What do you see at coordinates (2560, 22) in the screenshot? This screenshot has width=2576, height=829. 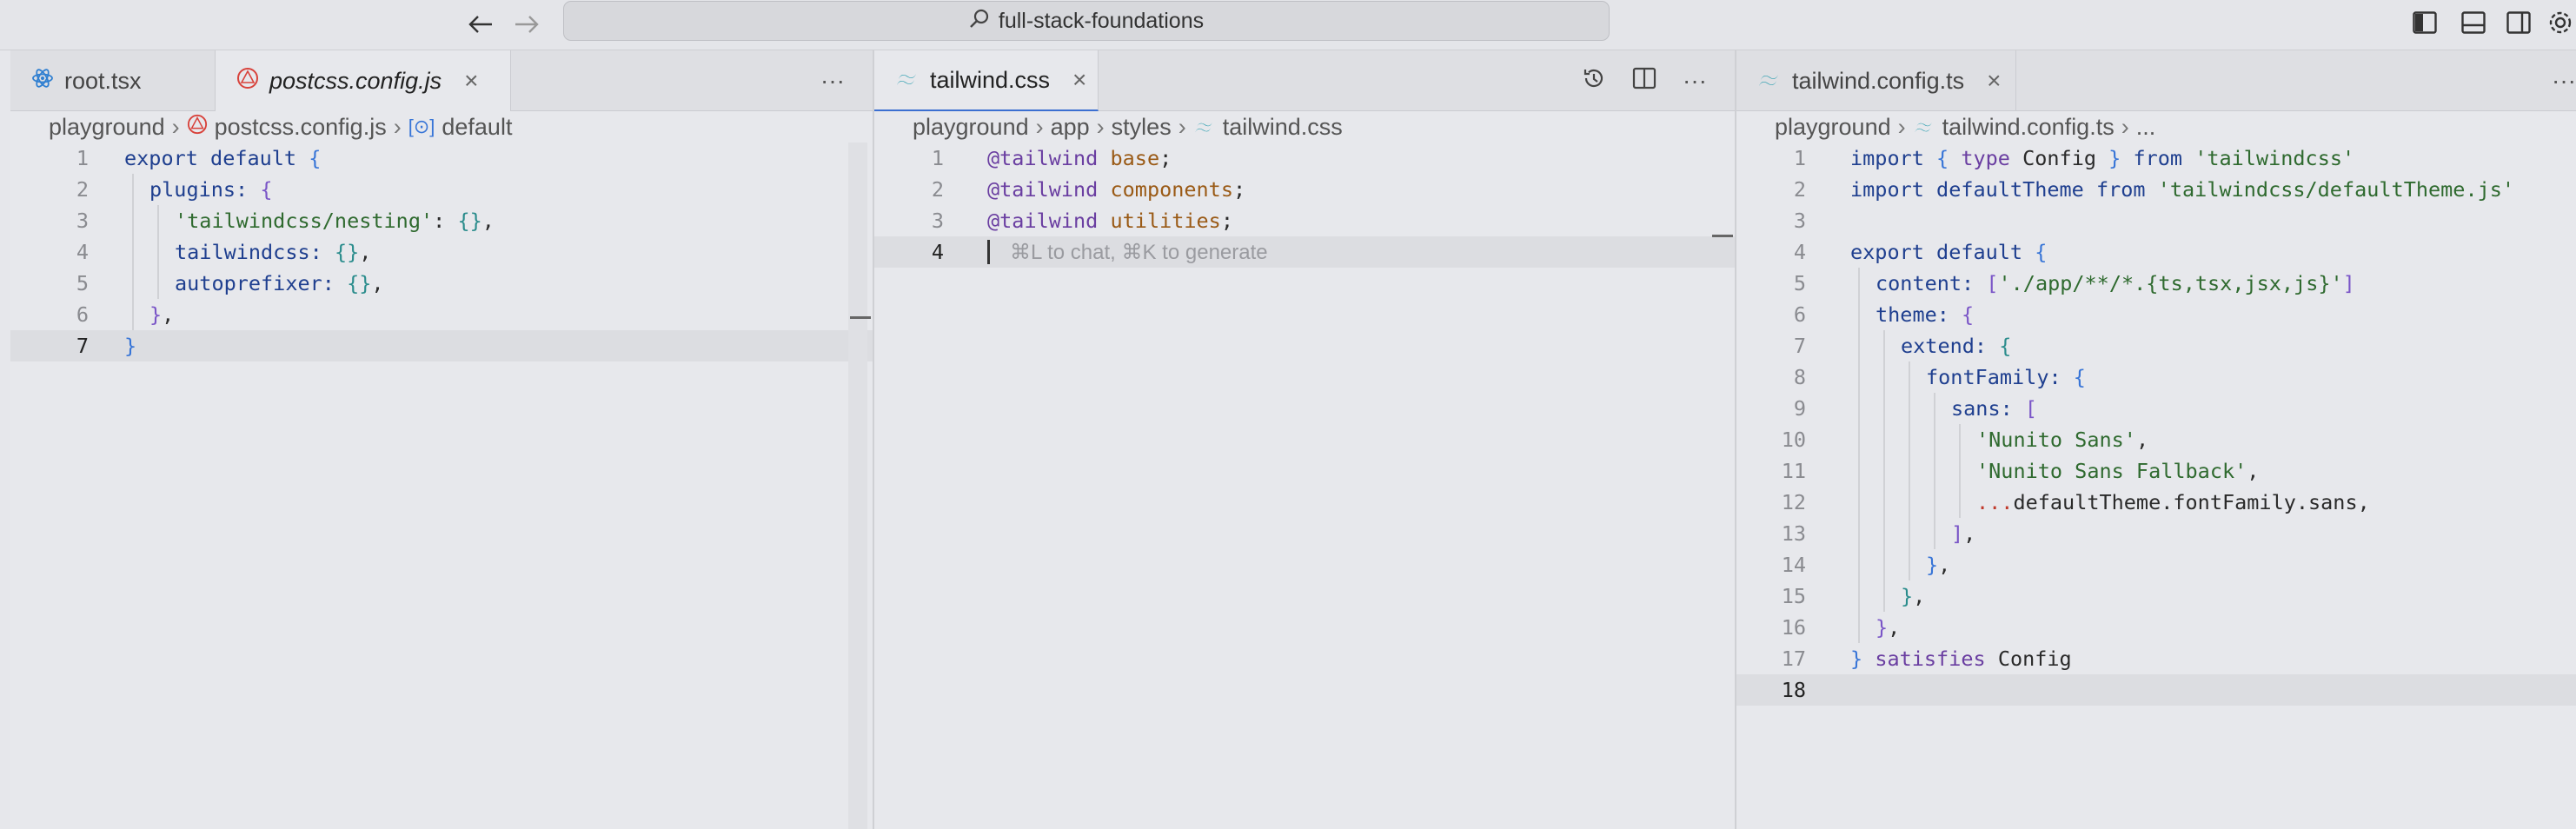 I see `settings-gear-icon` at bounding box center [2560, 22].